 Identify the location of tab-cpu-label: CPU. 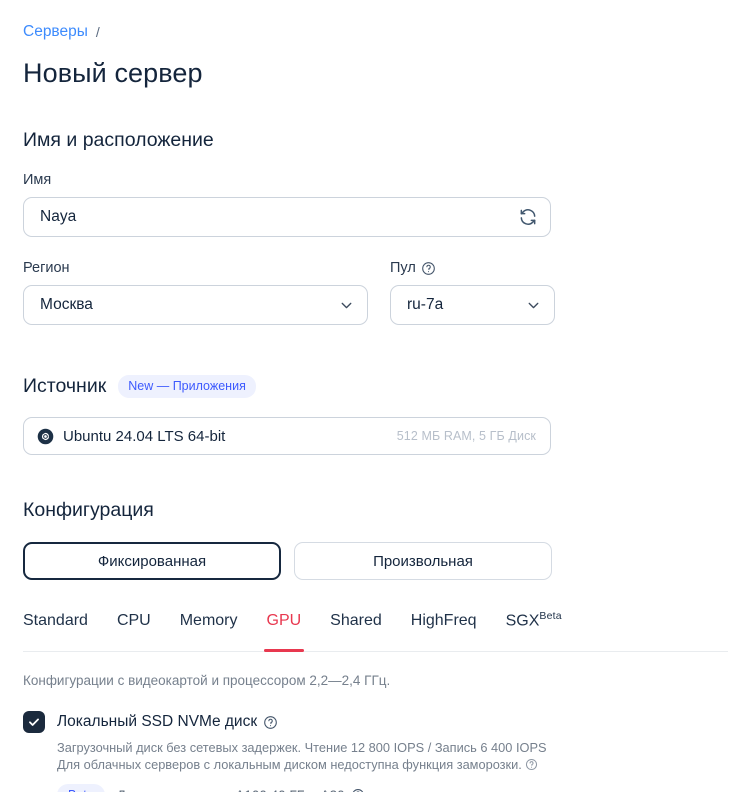
(133, 621).